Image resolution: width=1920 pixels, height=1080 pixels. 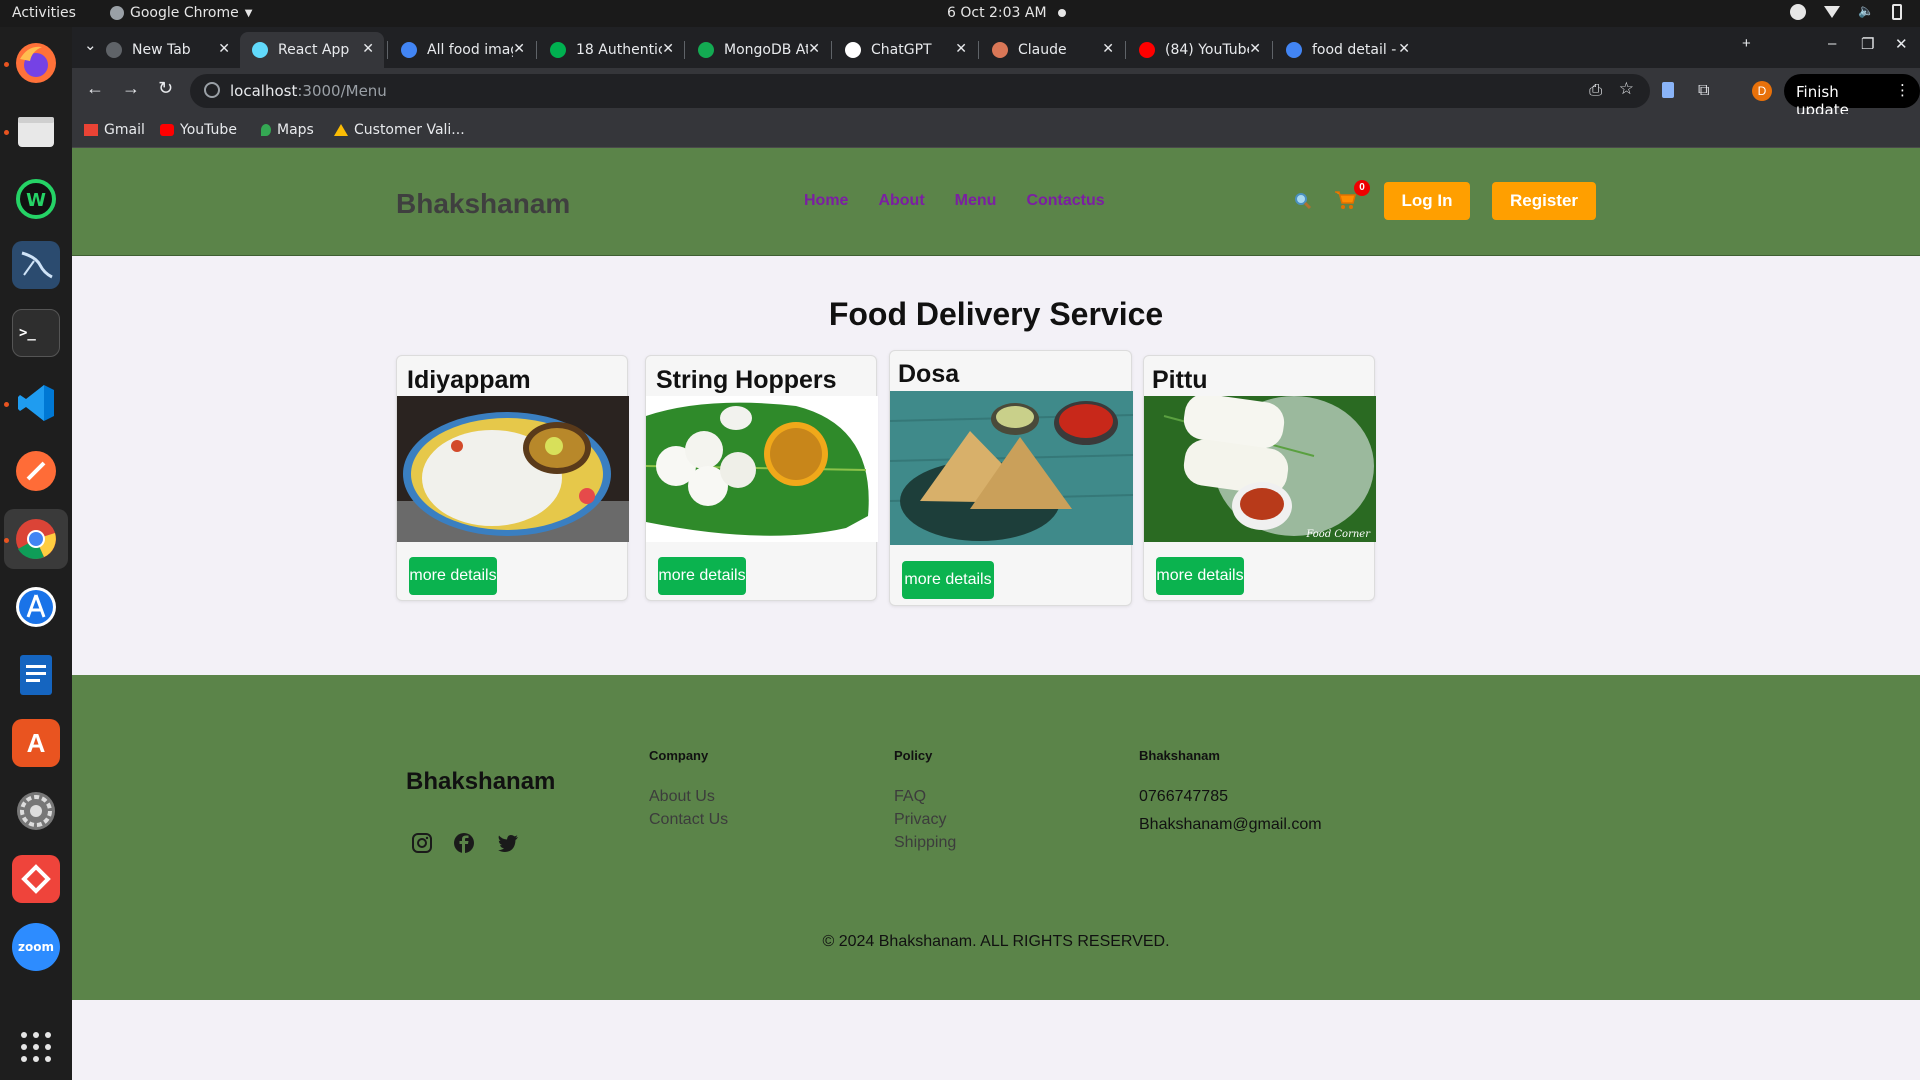 I want to click on finish-update-button: Finish update, so click(x=1852, y=96).